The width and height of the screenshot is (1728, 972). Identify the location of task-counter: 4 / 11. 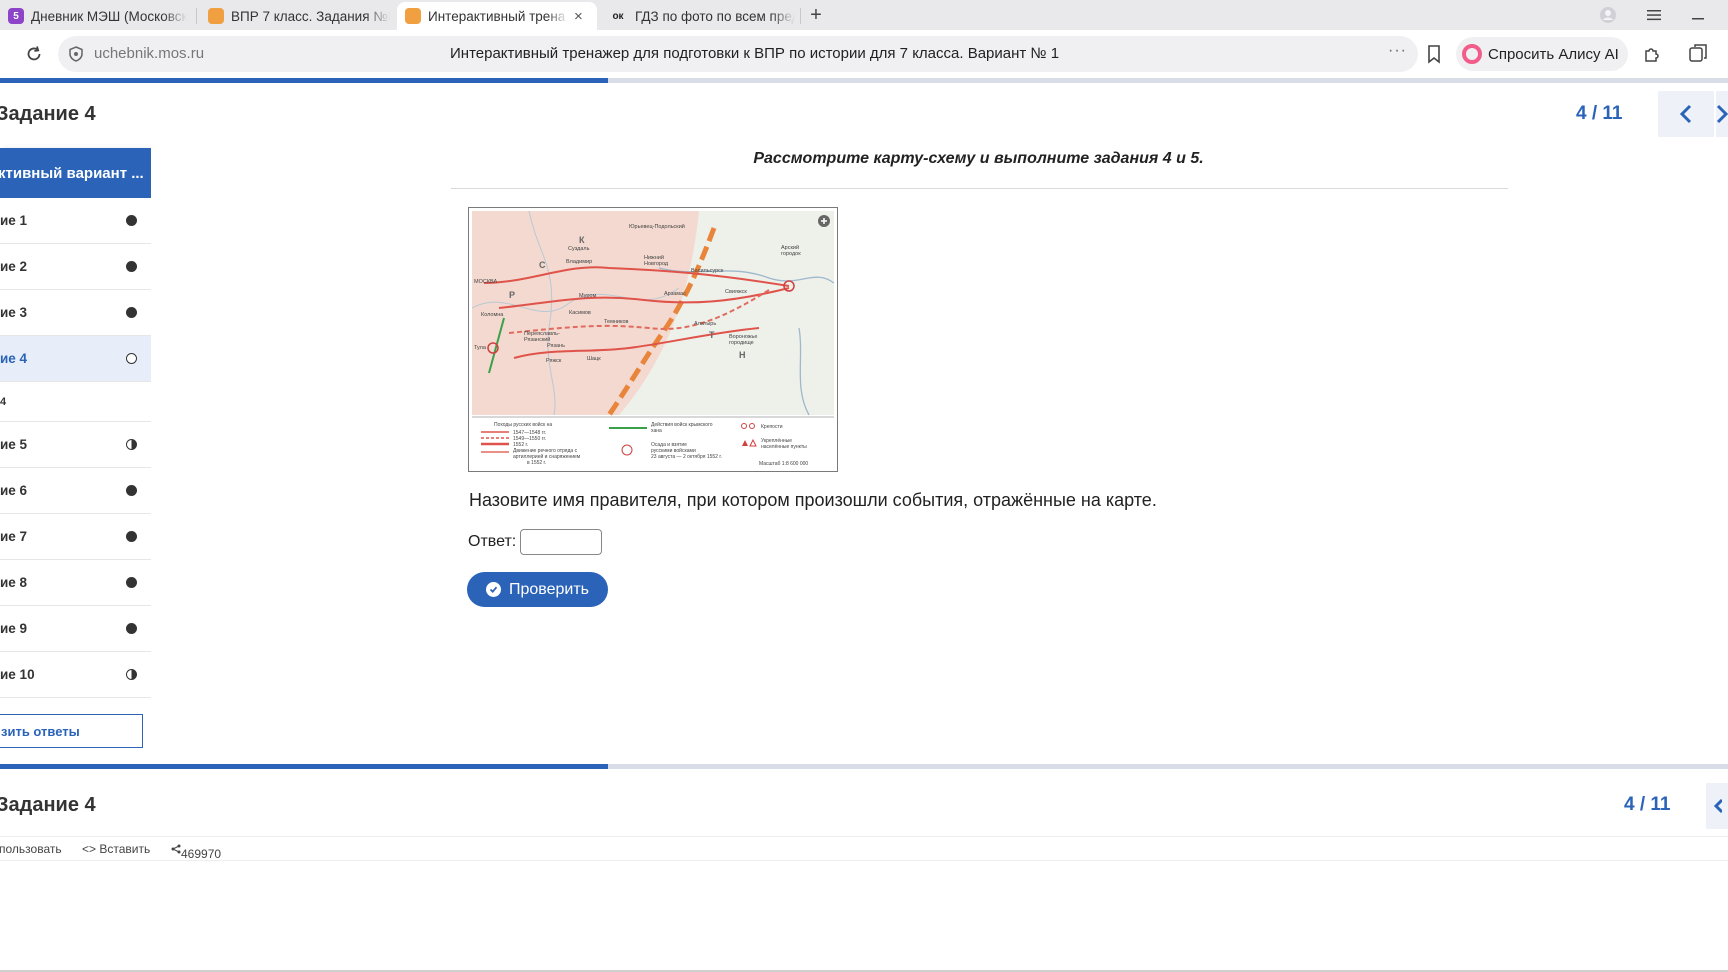
(1647, 804).